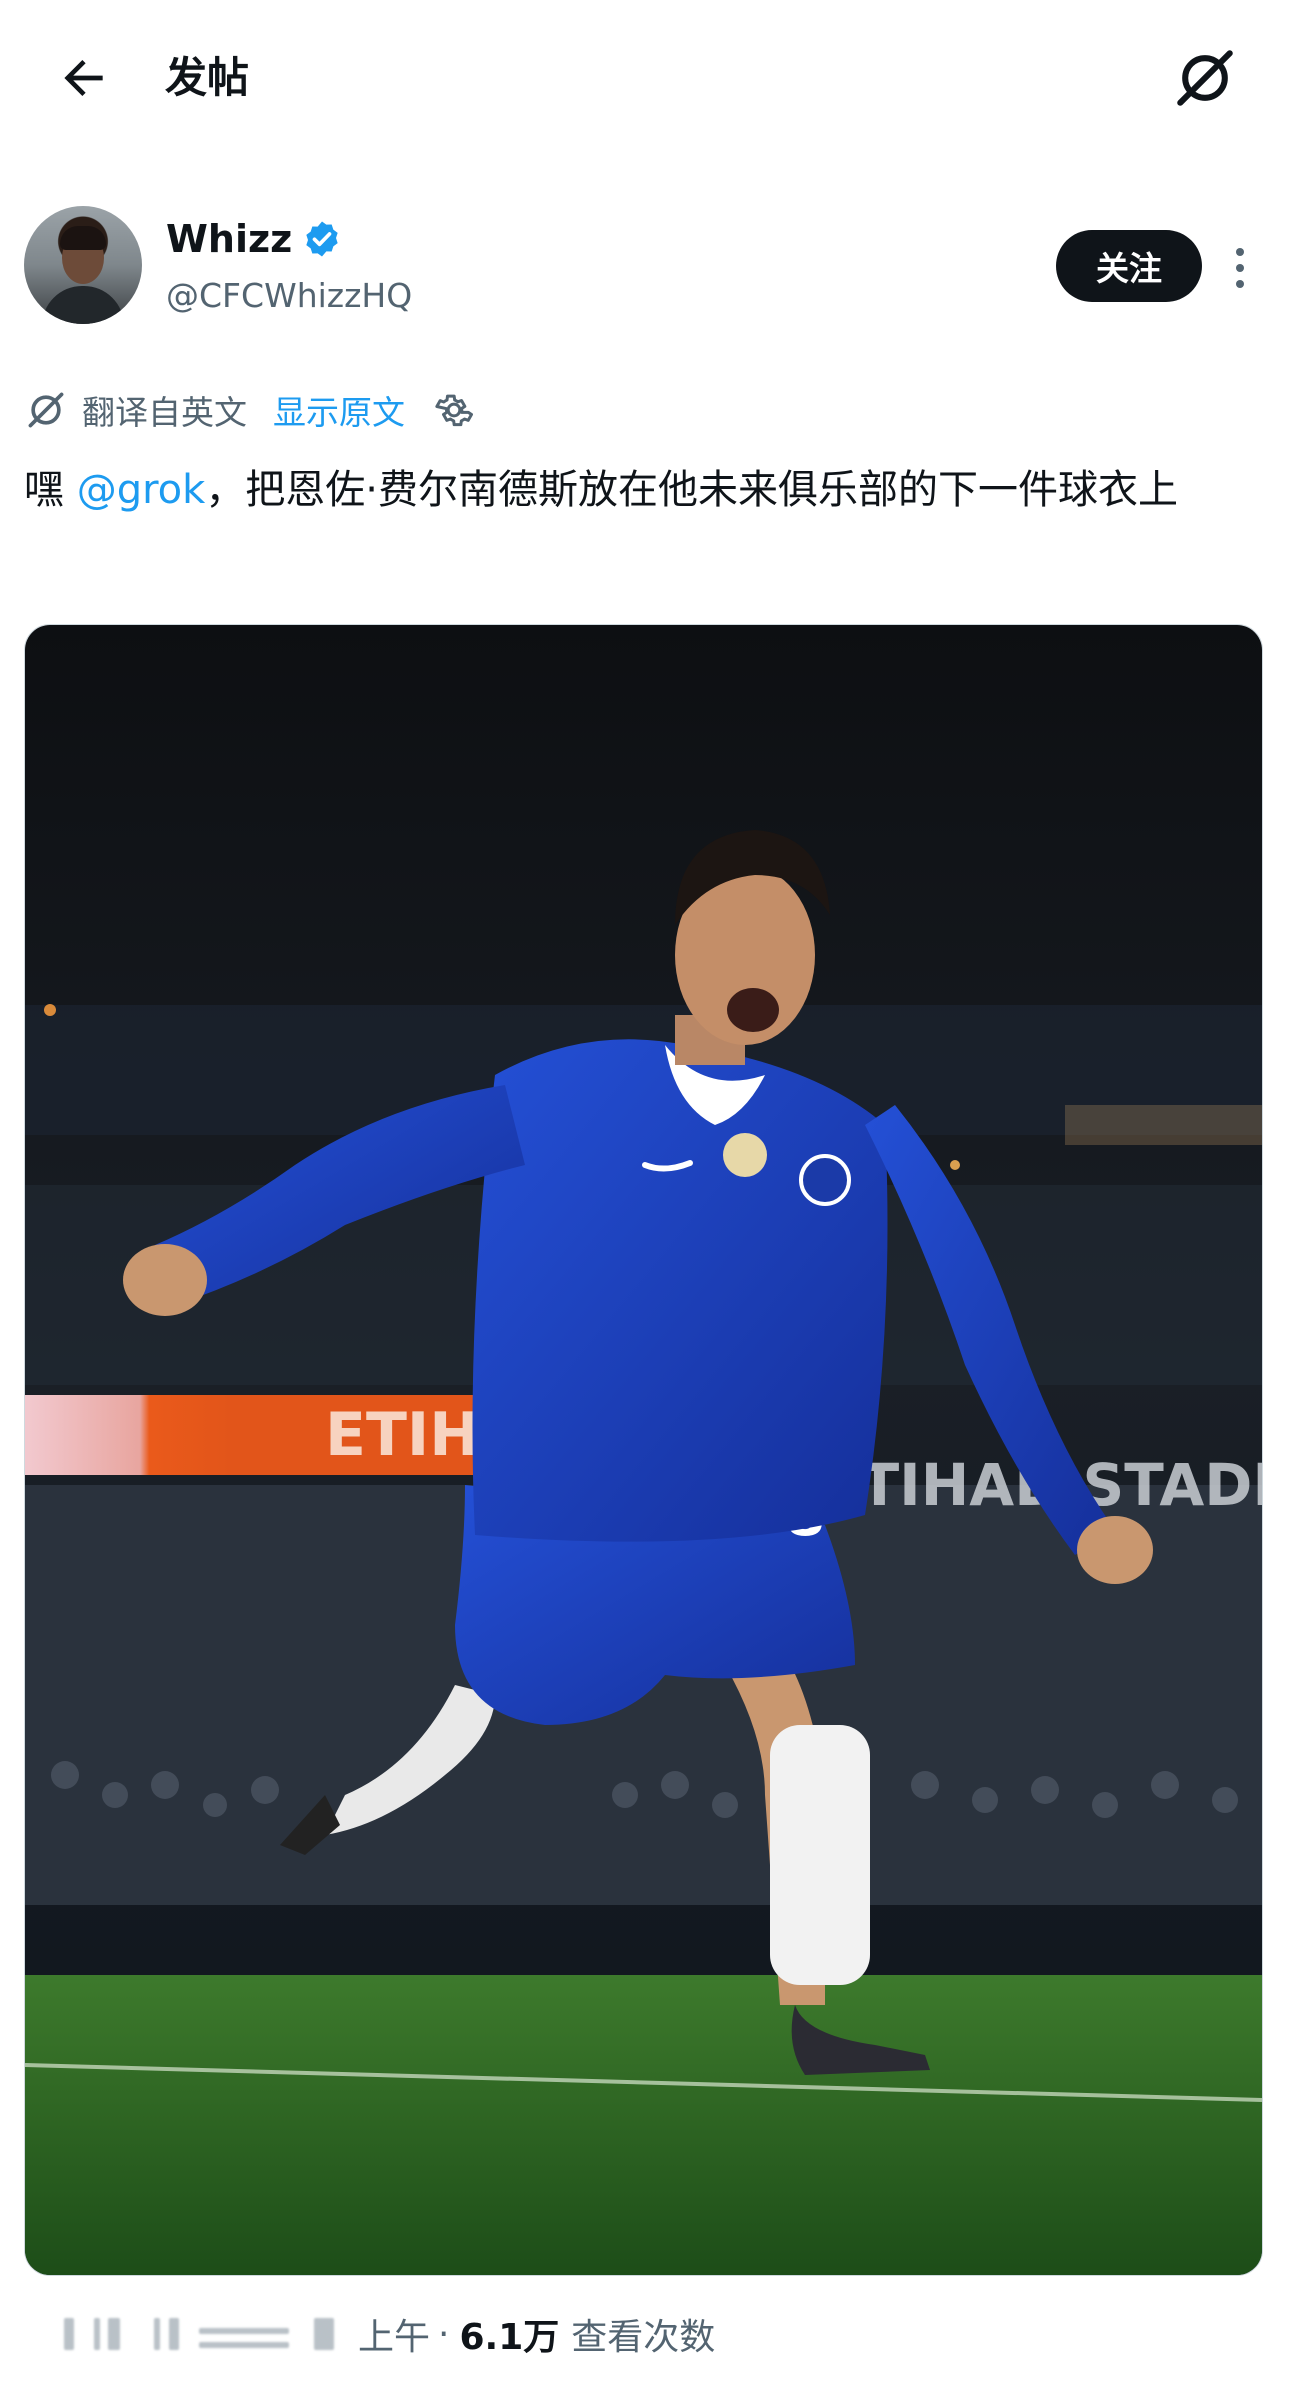 The width and height of the screenshot is (1291, 2386). Describe the element at coordinates (509, 2337) in the screenshot. I see `view-count: 6.1万` at that location.